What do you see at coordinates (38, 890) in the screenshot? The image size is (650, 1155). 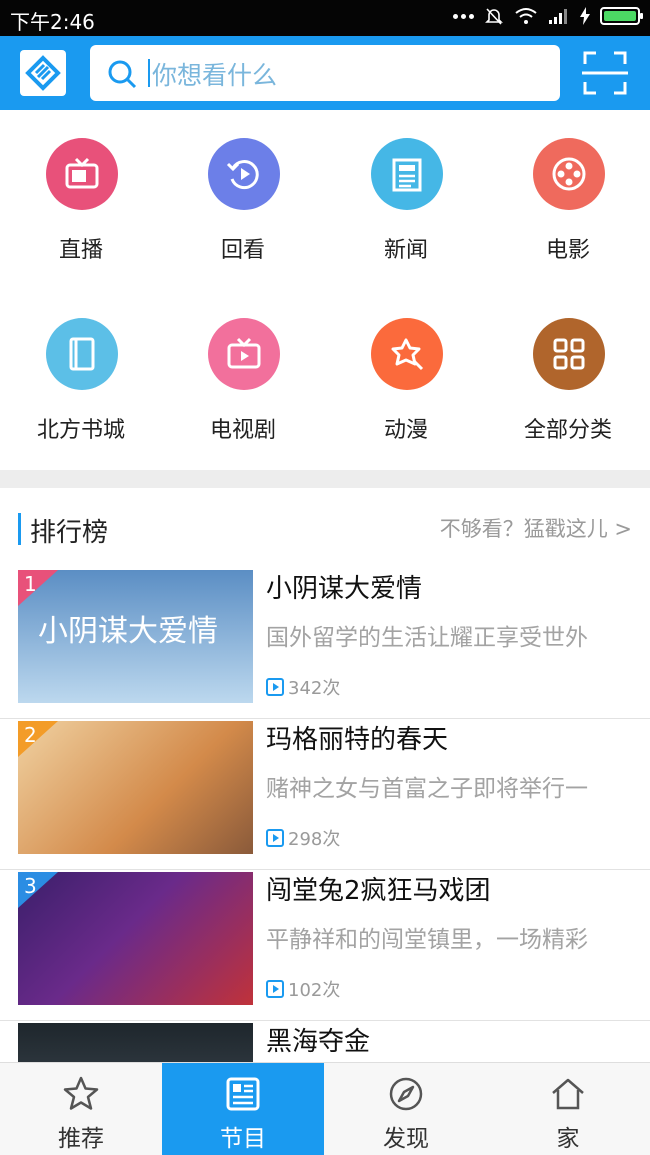 I see `rank-badge: 3` at bounding box center [38, 890].